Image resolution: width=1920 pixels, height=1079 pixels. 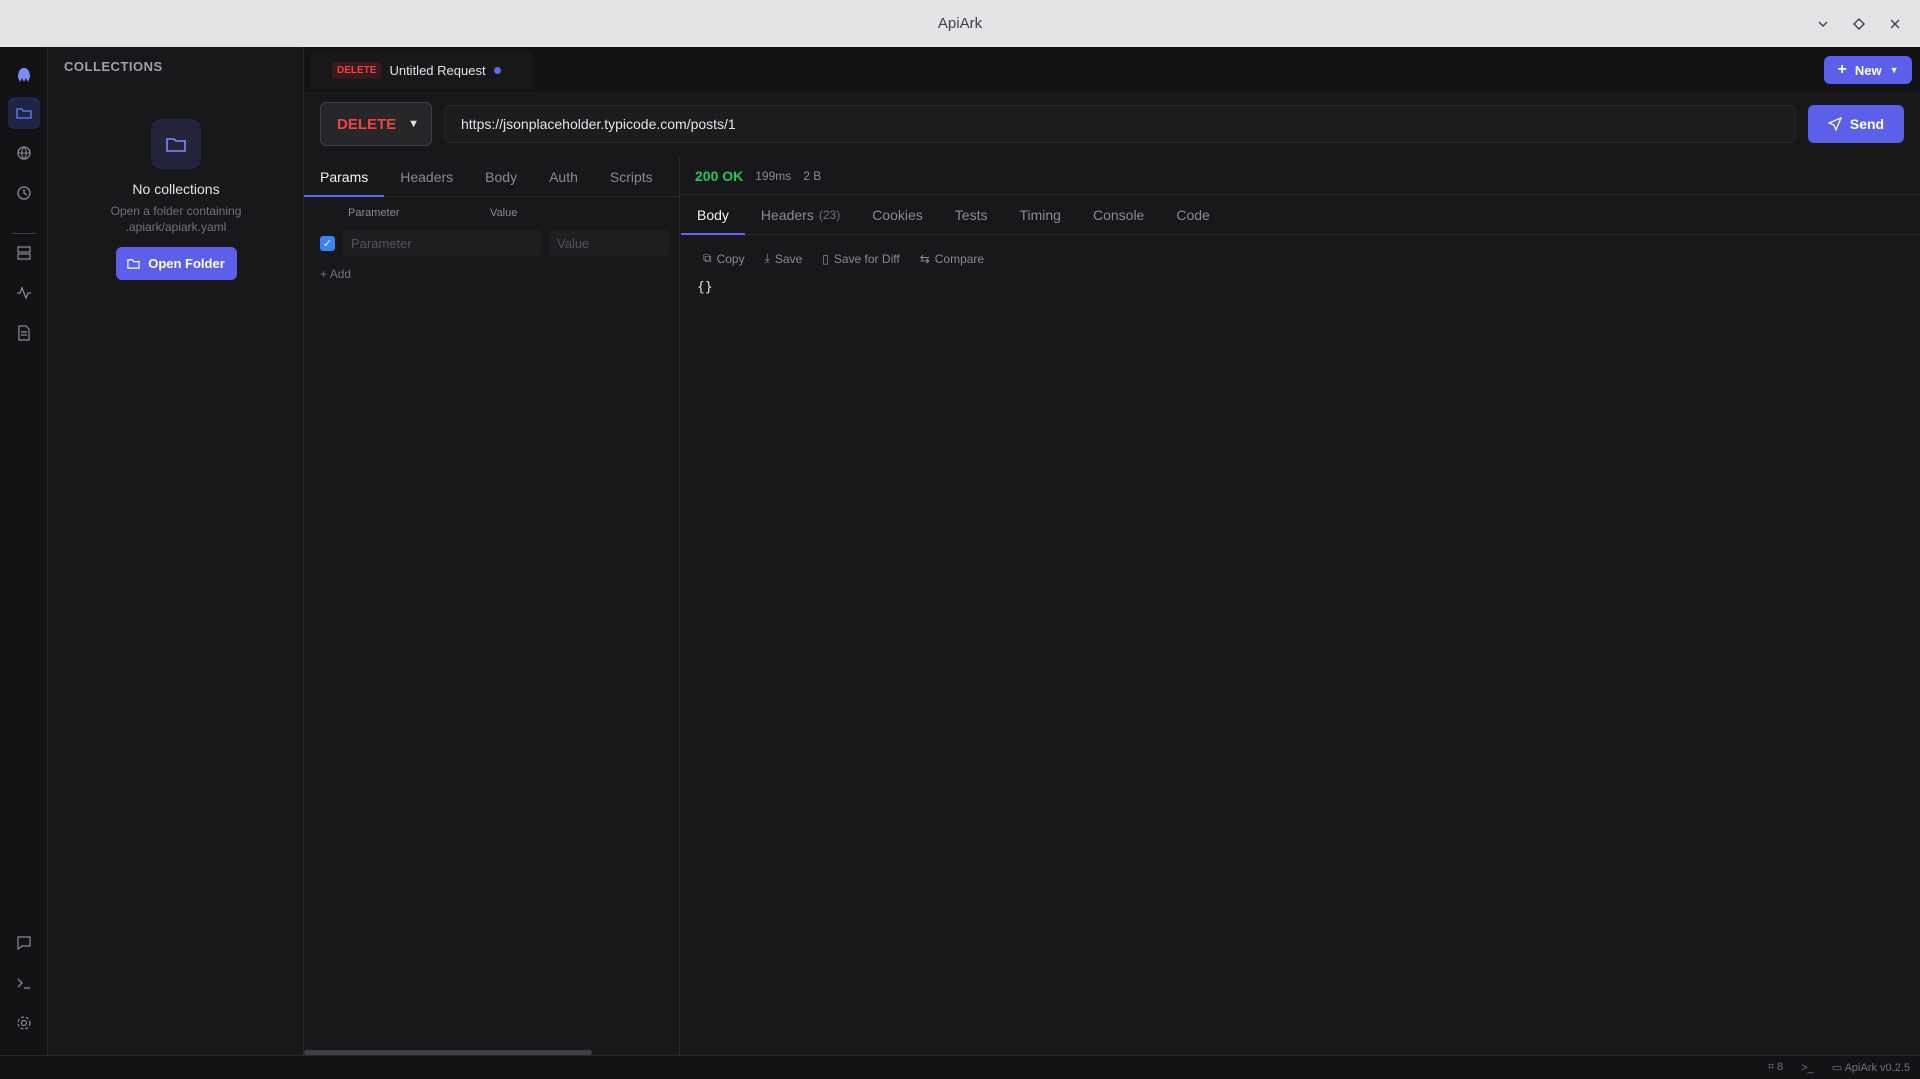 What do you see at coordinates (631, 176) in the screenshot?
I see `tab-scripts: Scripts` at bounding box center [631, 176].